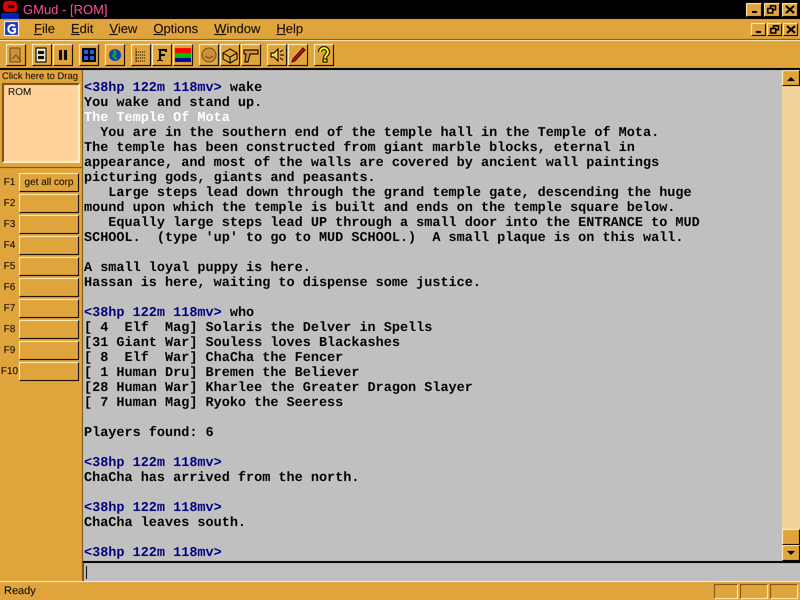 This screenshot has height=600, width=800. I want to click on output-text: picturing gods, giants and peasants., so click(230, 178).